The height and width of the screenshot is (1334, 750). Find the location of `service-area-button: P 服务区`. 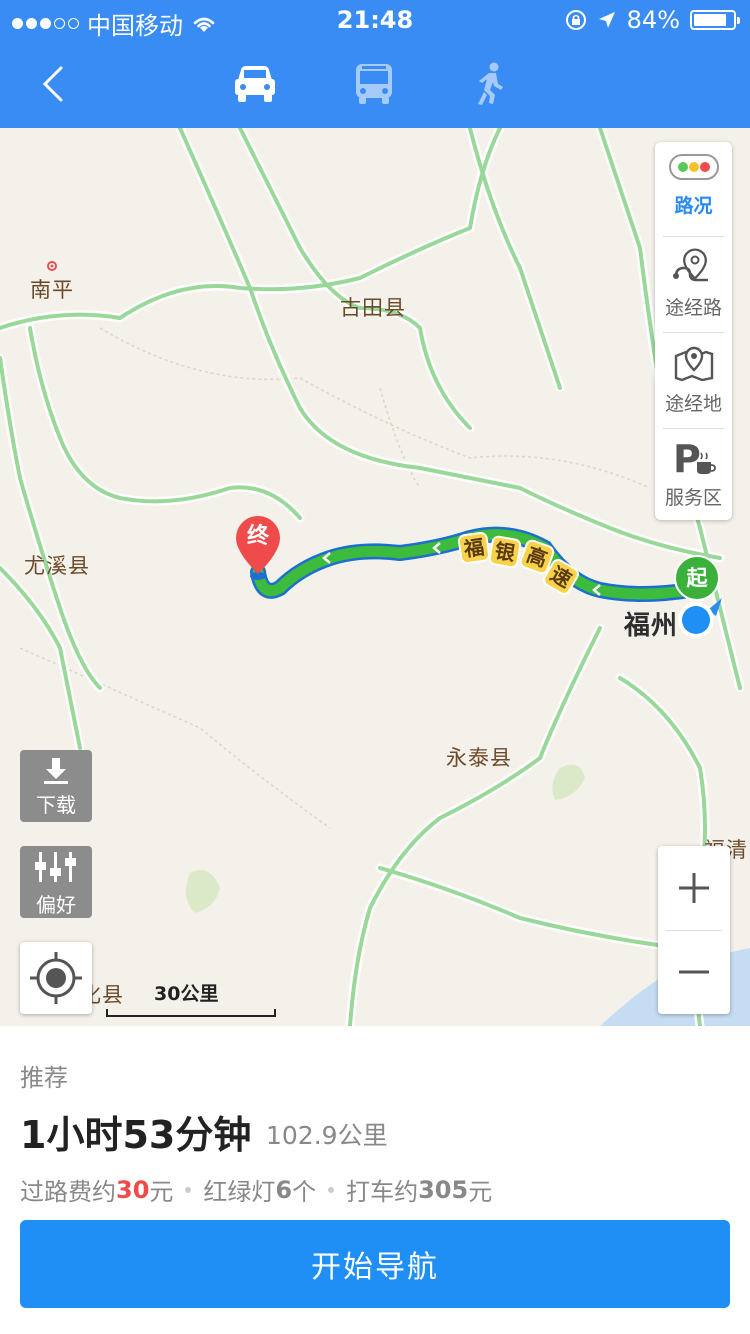

service-area-button: P 服务区 is located at coordinates (693, 475).